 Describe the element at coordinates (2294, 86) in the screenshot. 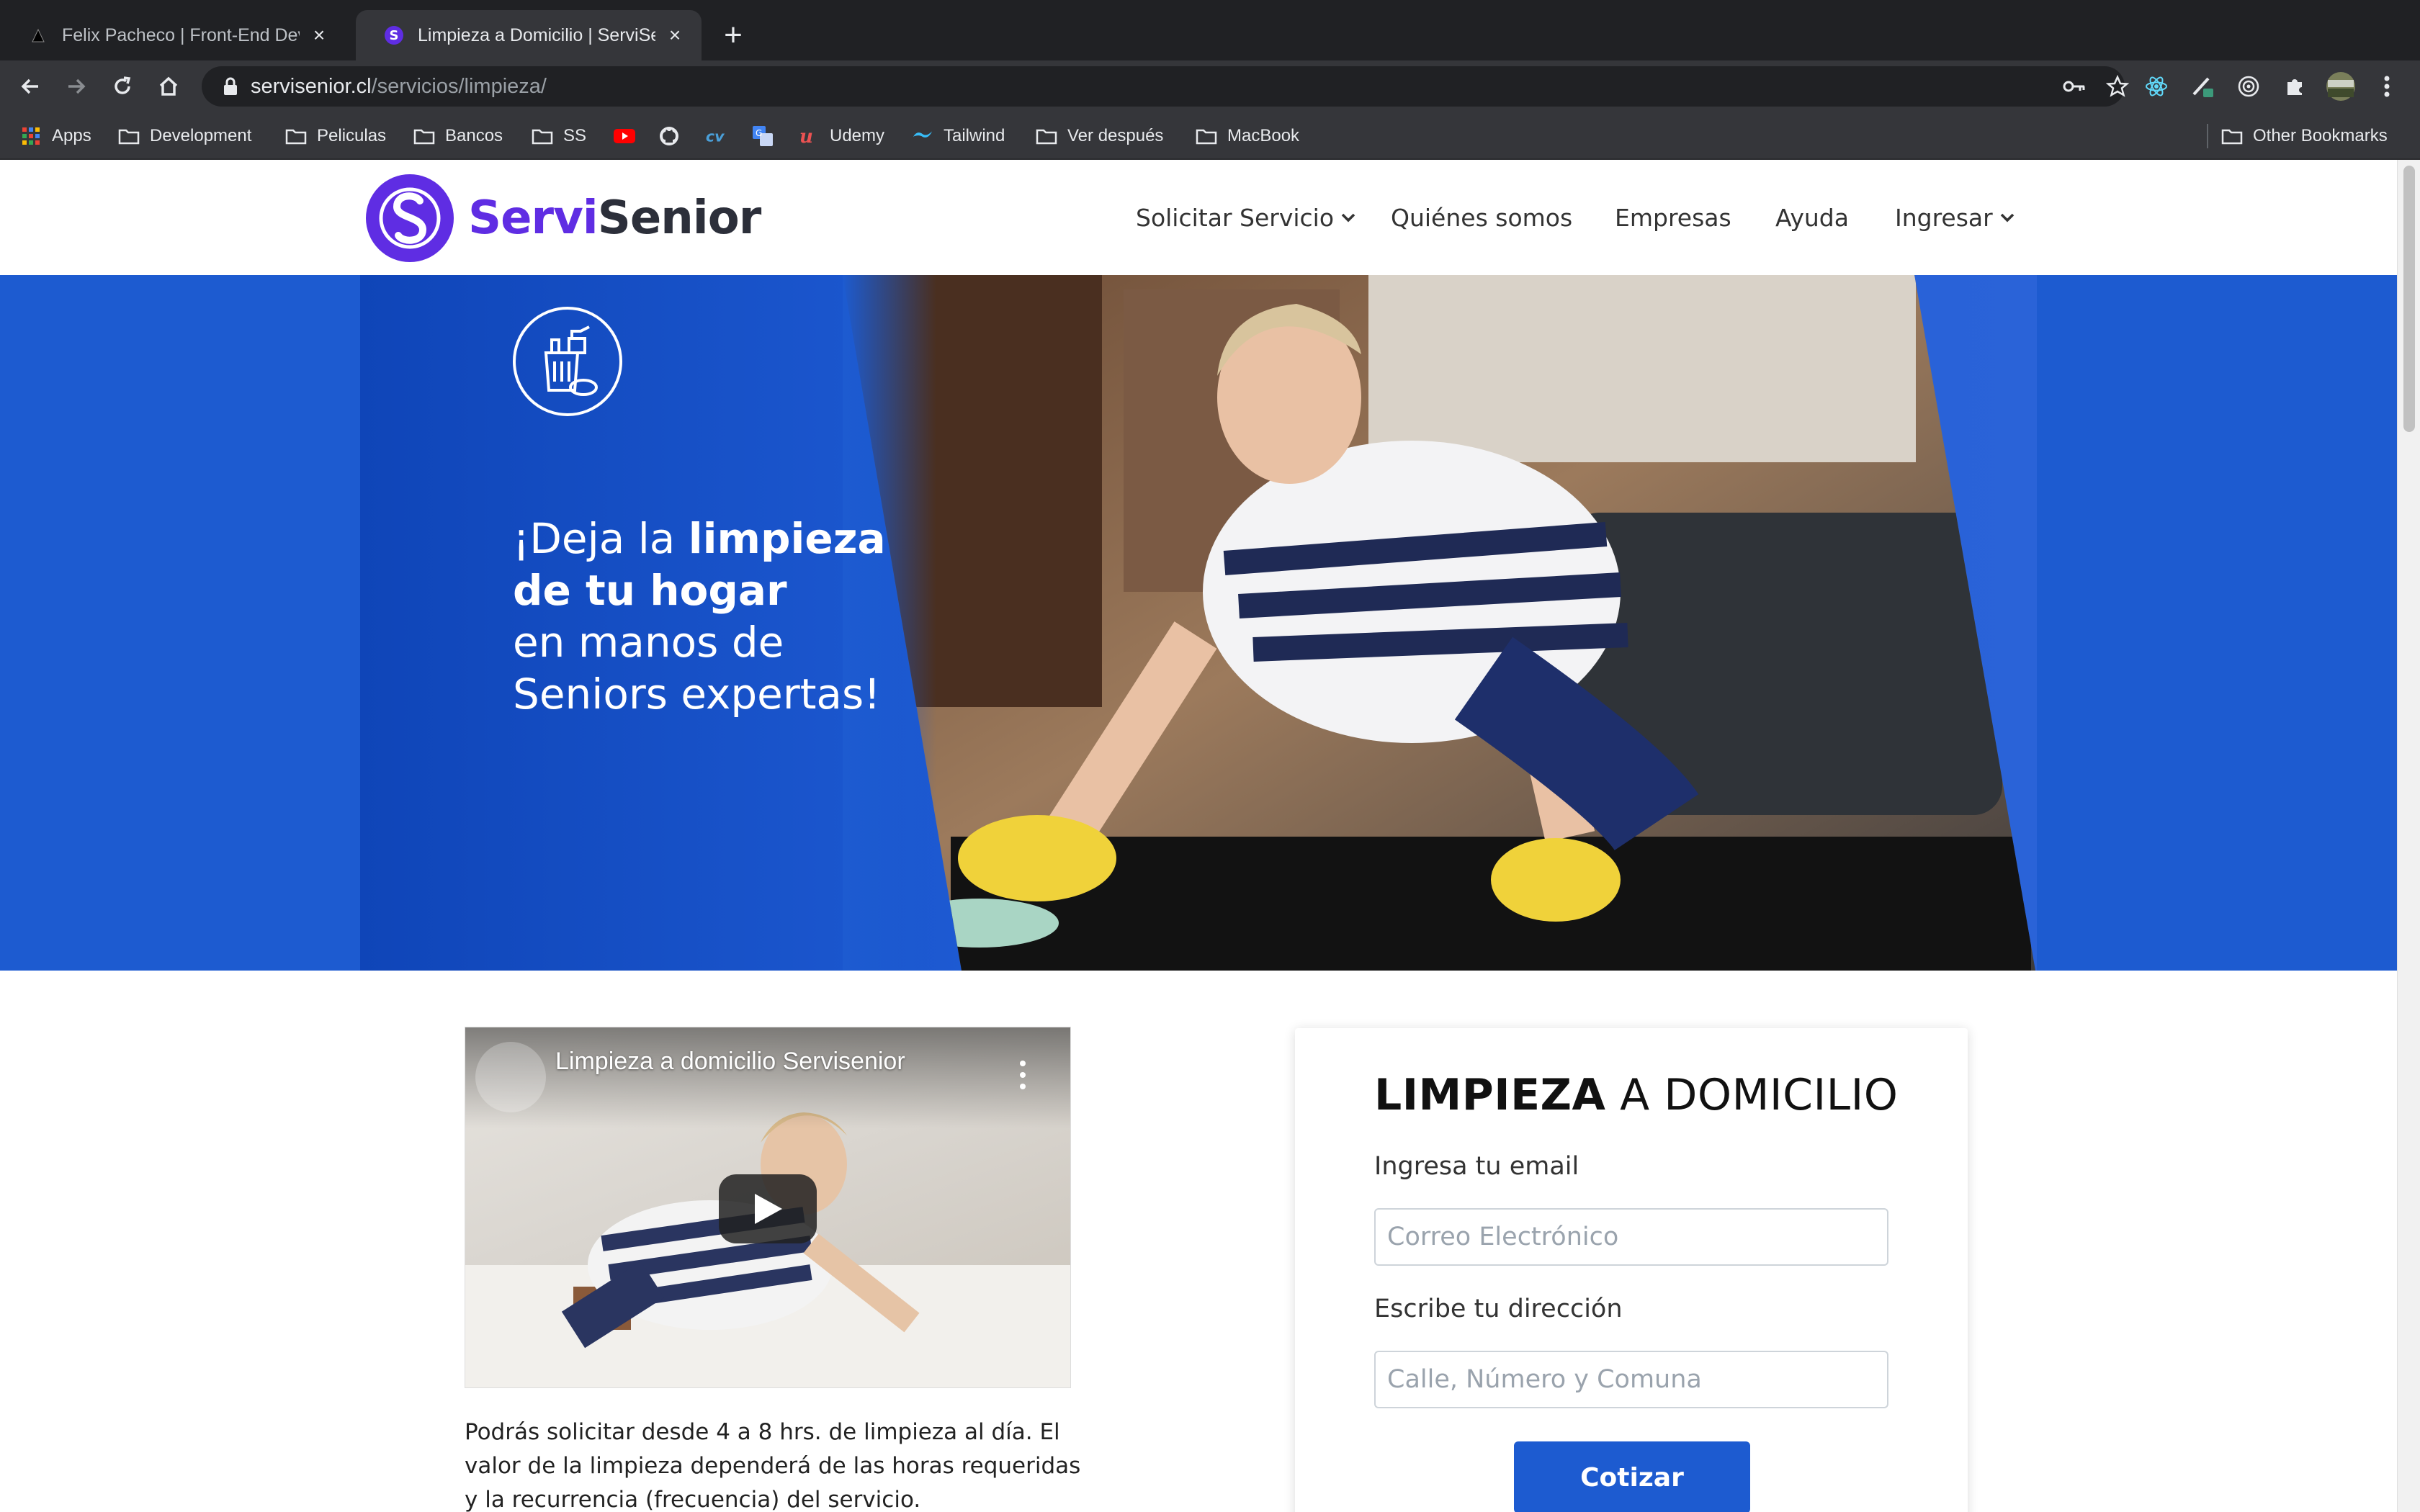

I see `extensions-puzzle-icon` at that location.